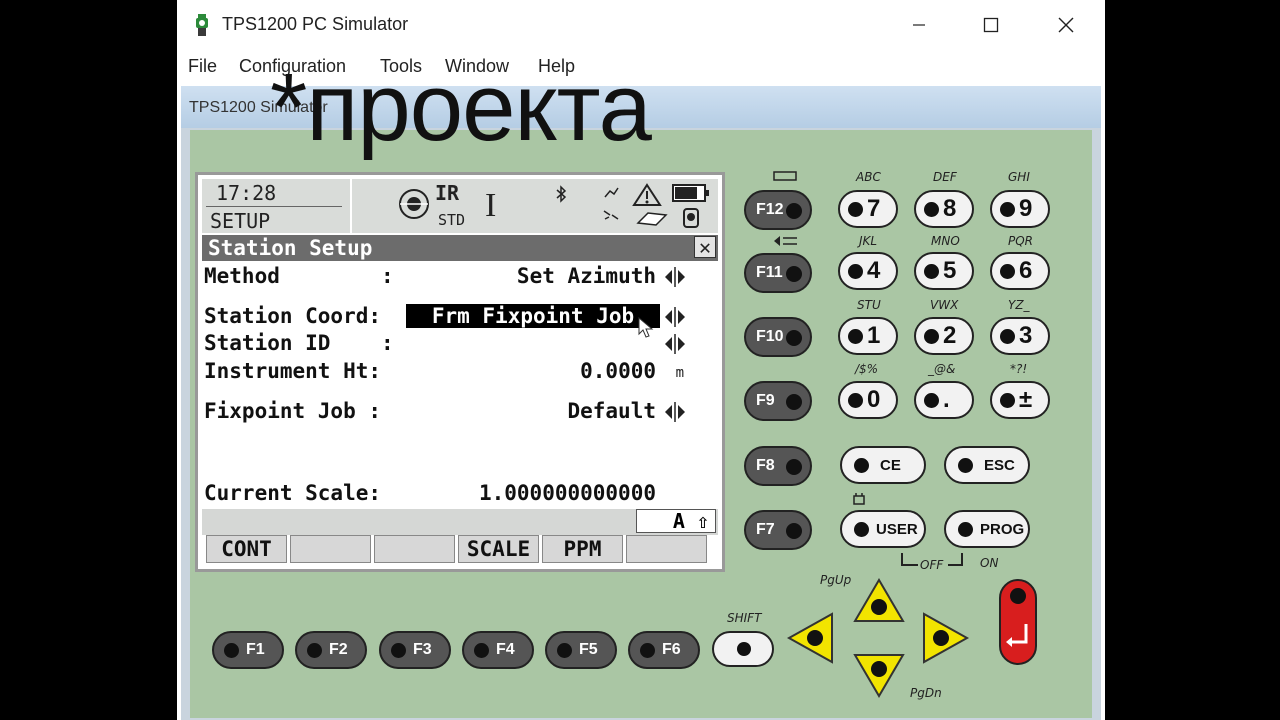 This screenshot has height=720, width=1280. What do you see at coordinates (778, 401) in the screenshot?
I see `f9-key: F9` at bounding box center [778, 401].